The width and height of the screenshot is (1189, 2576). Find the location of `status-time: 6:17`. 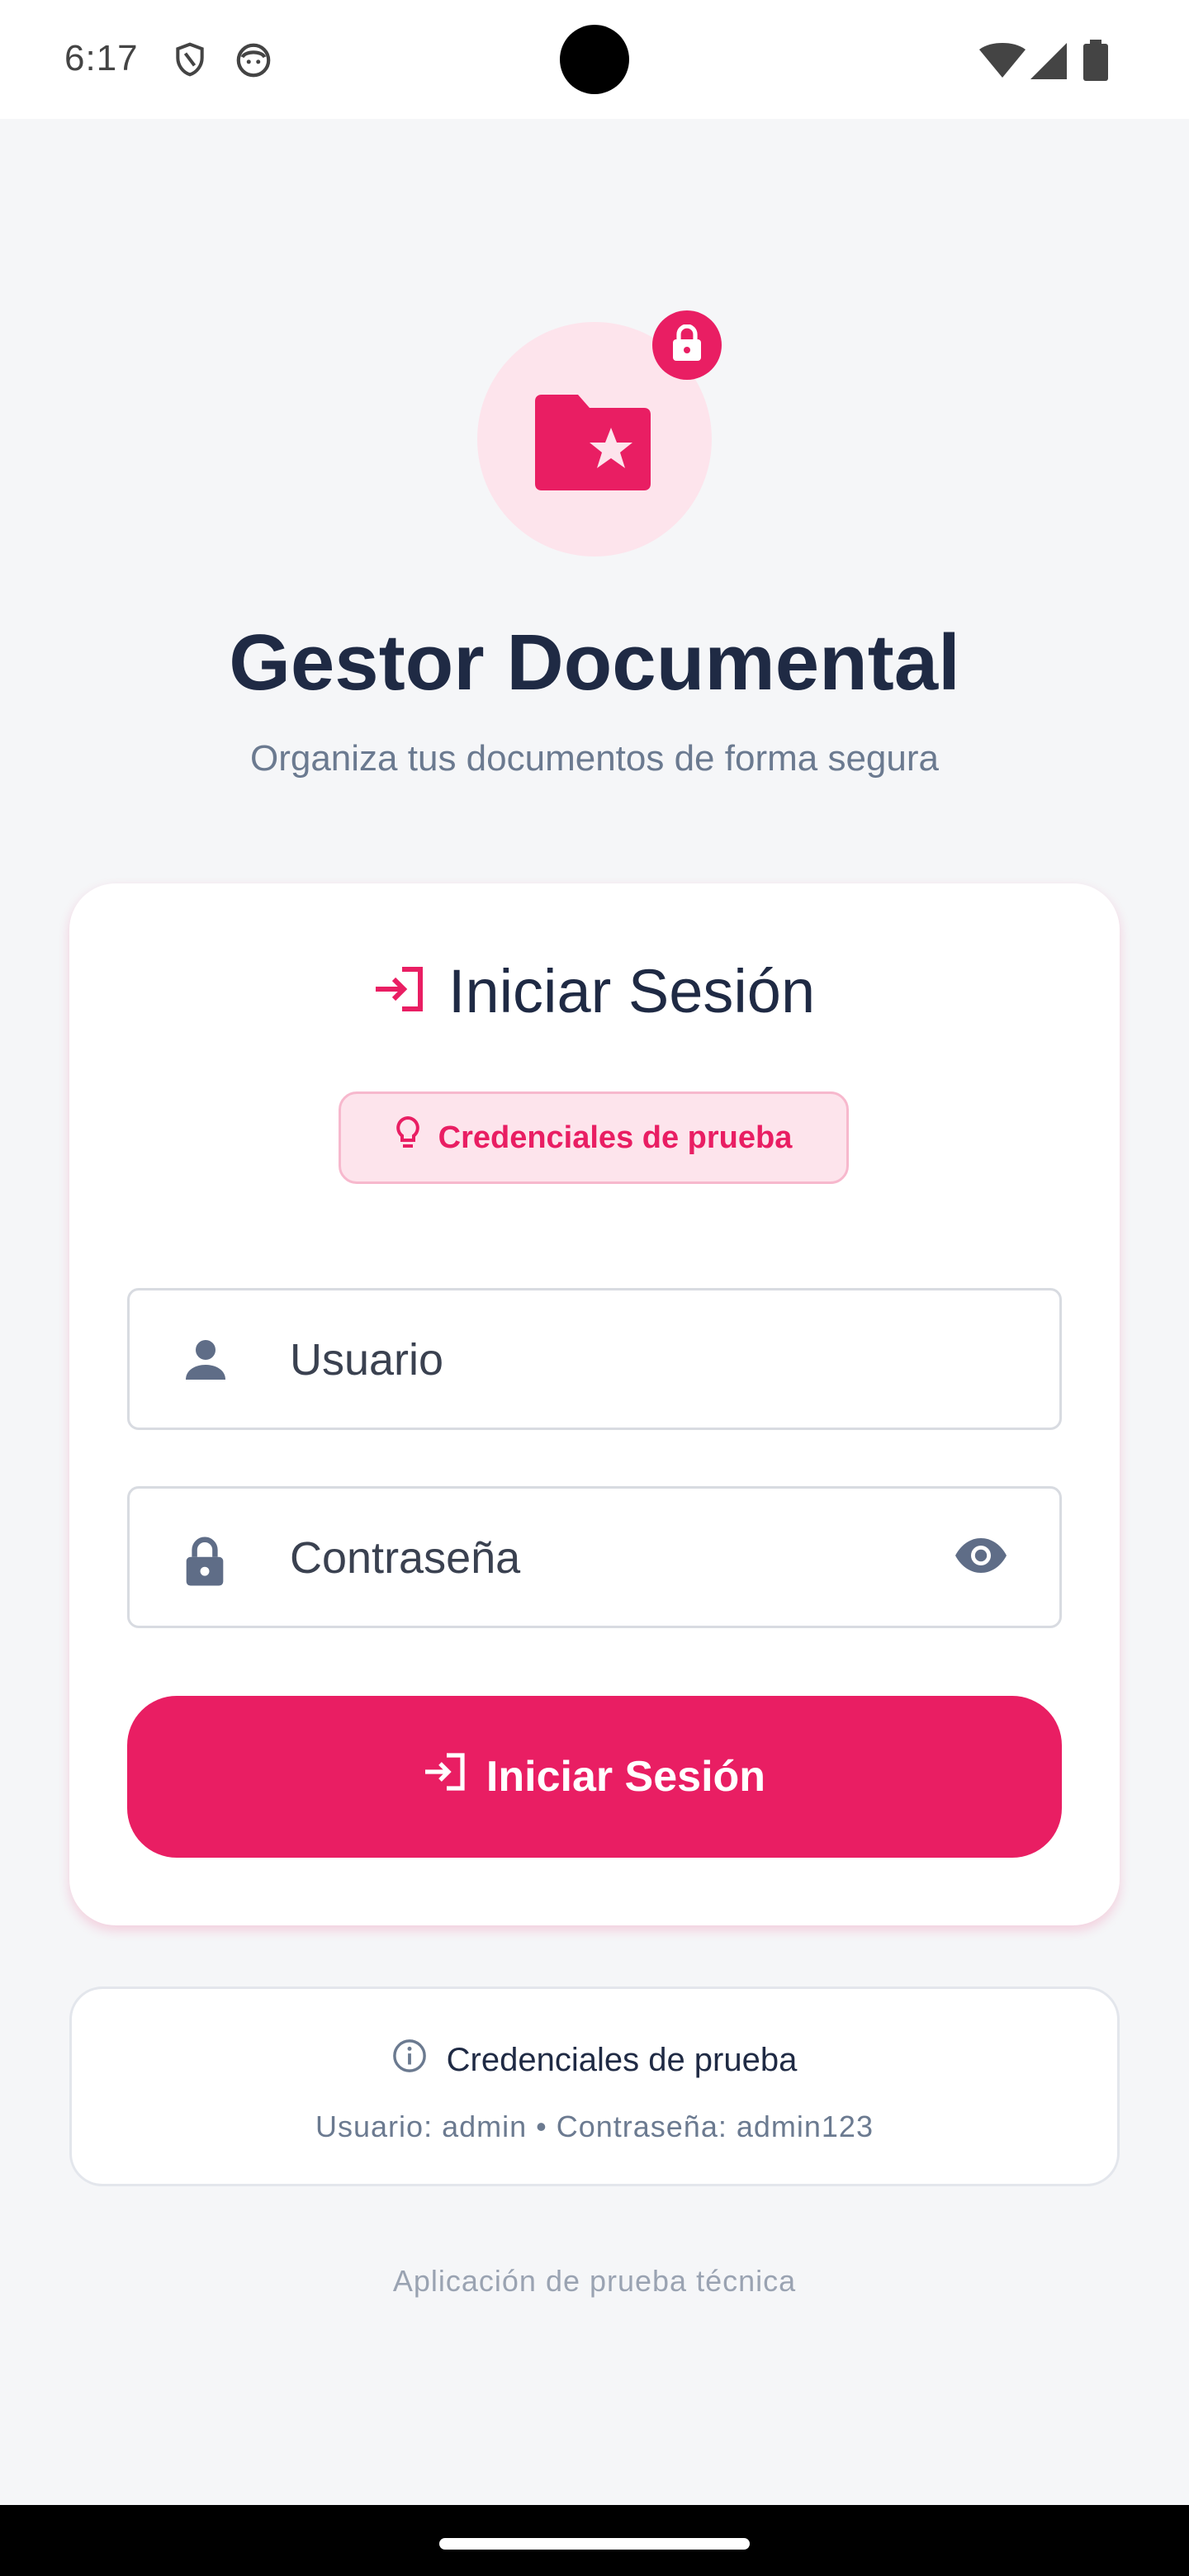

status-time: 6:17 is located at coordinates (101, 58).